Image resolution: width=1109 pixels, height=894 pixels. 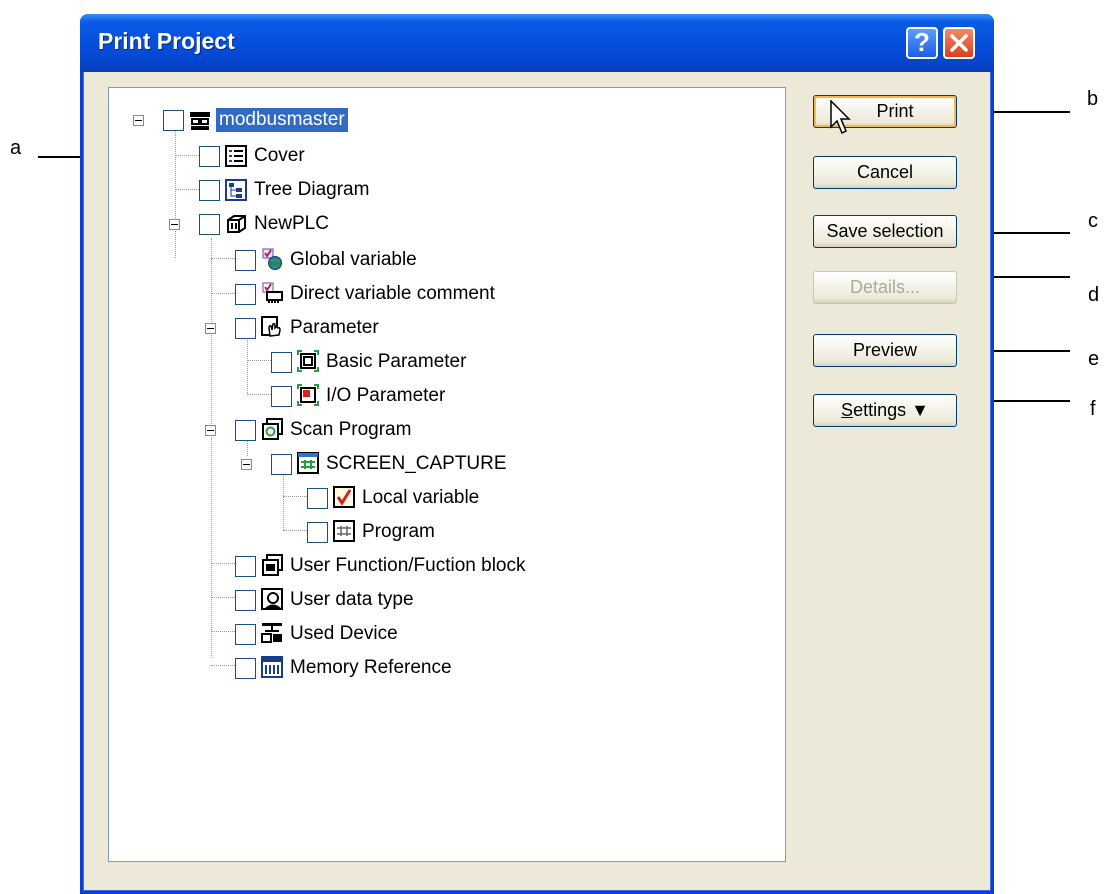 I want to click on settings-label: Settings, so click(x=874, y=410).